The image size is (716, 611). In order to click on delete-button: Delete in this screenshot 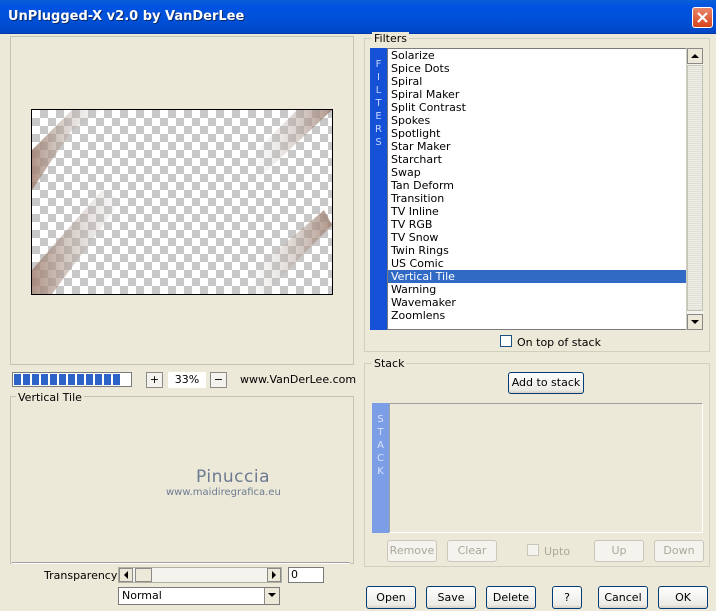, I will do `click(511, 597)`.